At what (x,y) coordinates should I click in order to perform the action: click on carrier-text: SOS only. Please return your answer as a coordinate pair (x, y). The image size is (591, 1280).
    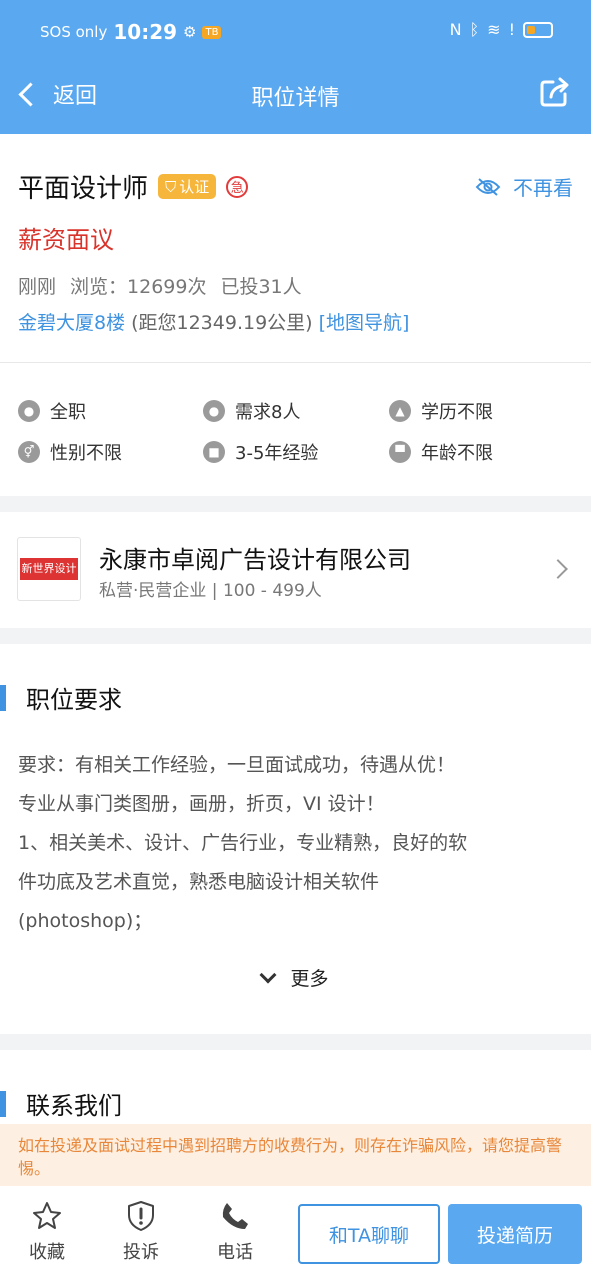
    Looking at the image, I should click on (74, 32).